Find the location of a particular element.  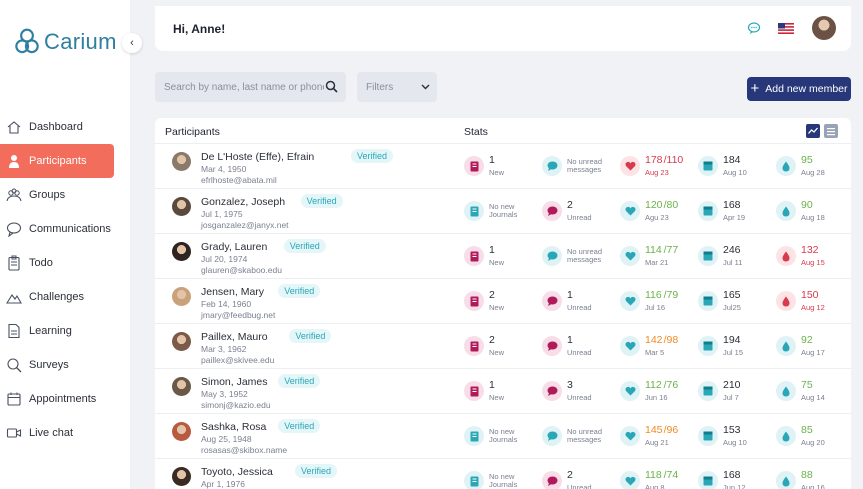

chart-view-button is located at coordinates (813, 131).